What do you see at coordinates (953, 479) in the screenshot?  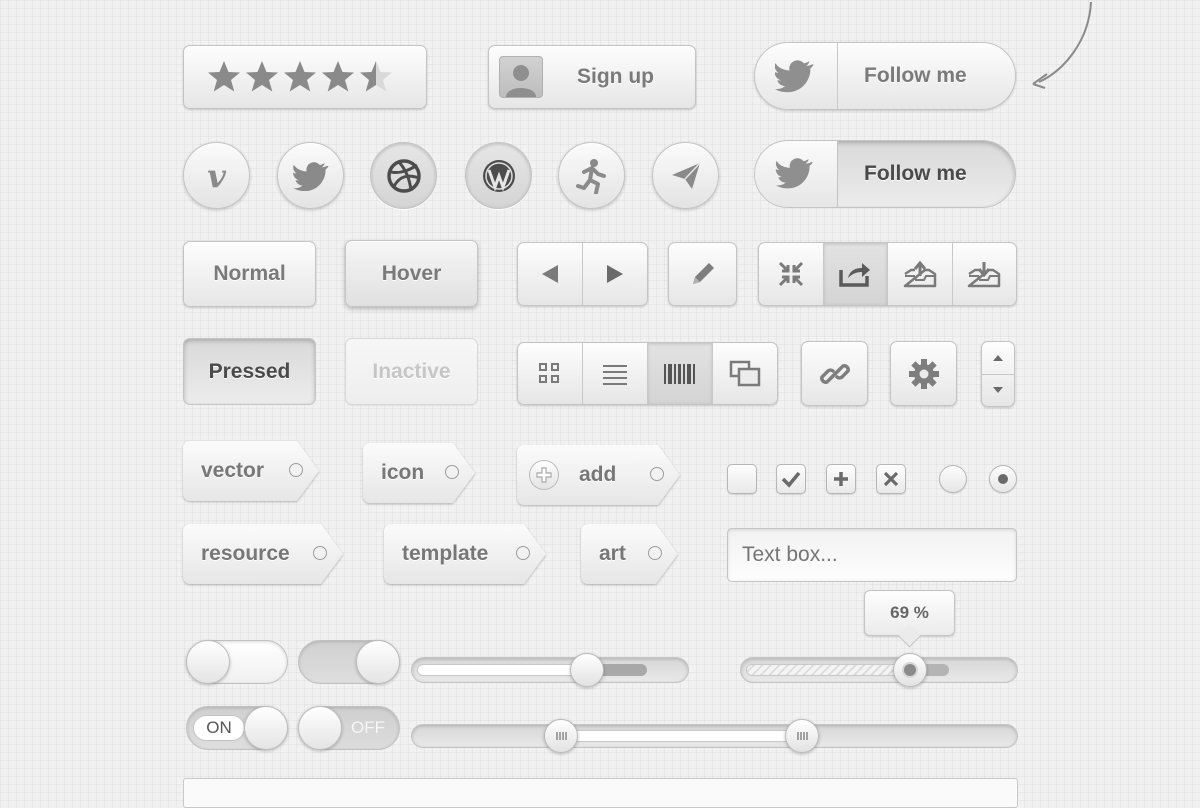 I see `radio-unselected` at bounding box center [953, 479].